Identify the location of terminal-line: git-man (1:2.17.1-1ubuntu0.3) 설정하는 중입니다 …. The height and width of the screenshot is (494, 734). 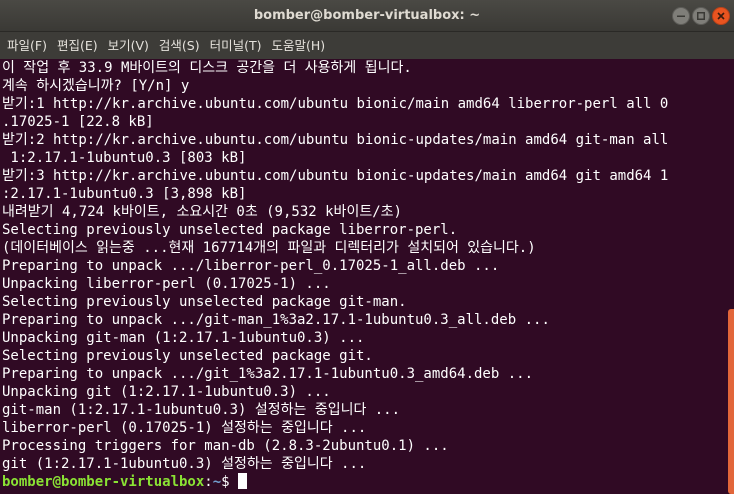
(201, 410).